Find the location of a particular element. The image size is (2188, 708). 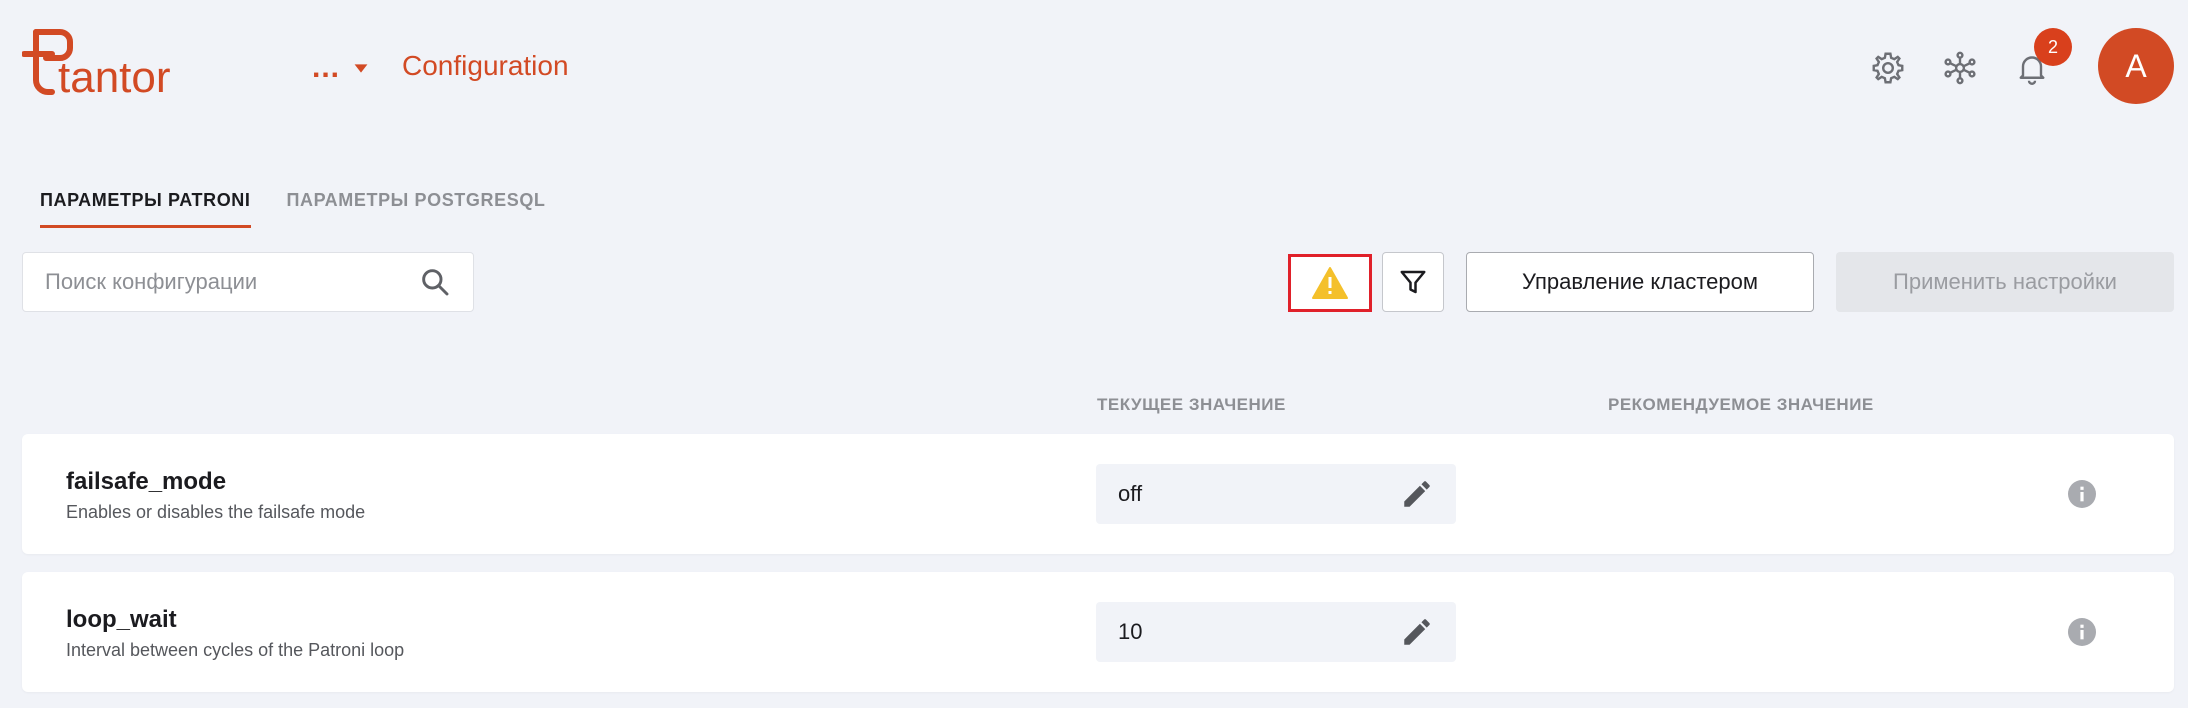

gear-icon is located at coordinates (1888, 68).